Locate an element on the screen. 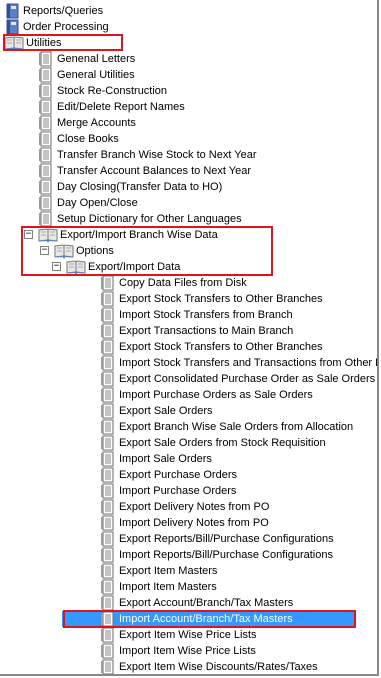  tree-item: Export Item Masters is located at coordinates (188, 571).